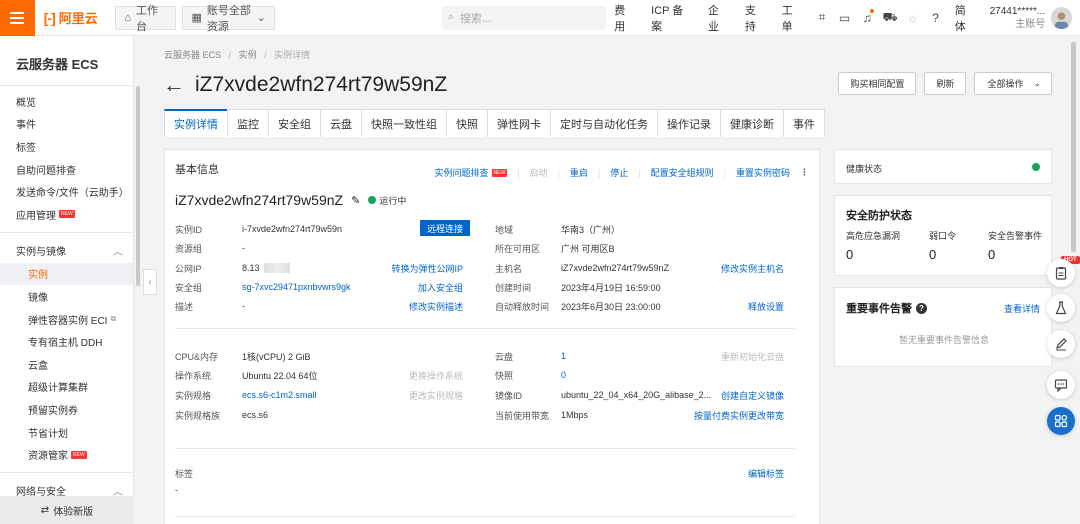 This screenshot has width=1080, height=524. Describe the element at coordinates (766, 306) in the screenshot. I see `release-settings-link: 释放设置` at that location.